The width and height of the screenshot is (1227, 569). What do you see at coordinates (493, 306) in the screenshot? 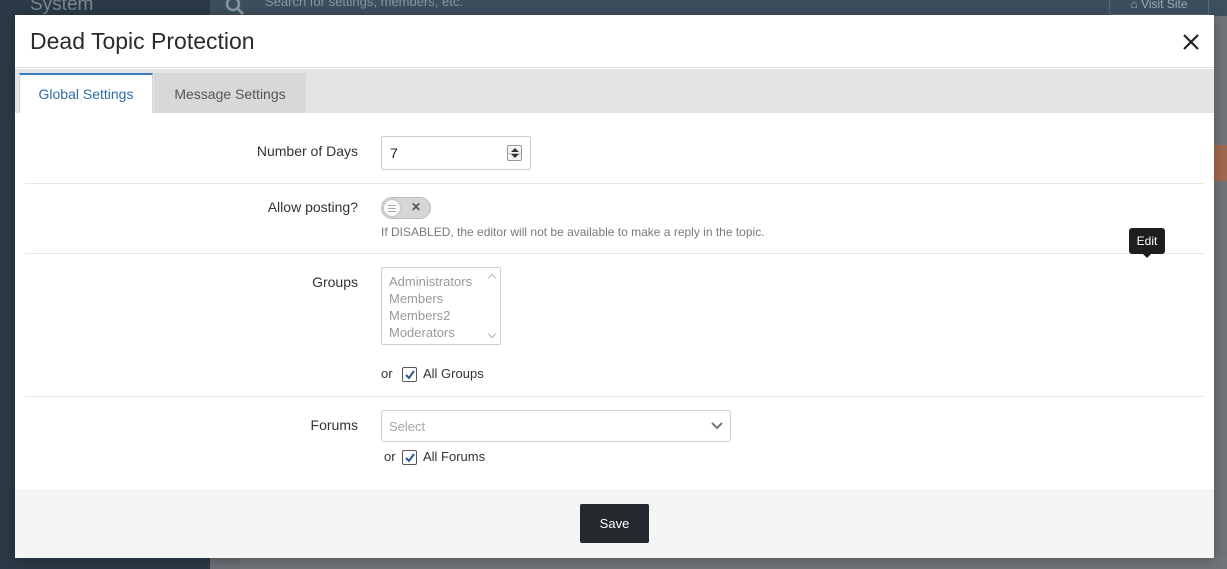
I see `listbox-scrollbar` at bounding box center [493, 306].